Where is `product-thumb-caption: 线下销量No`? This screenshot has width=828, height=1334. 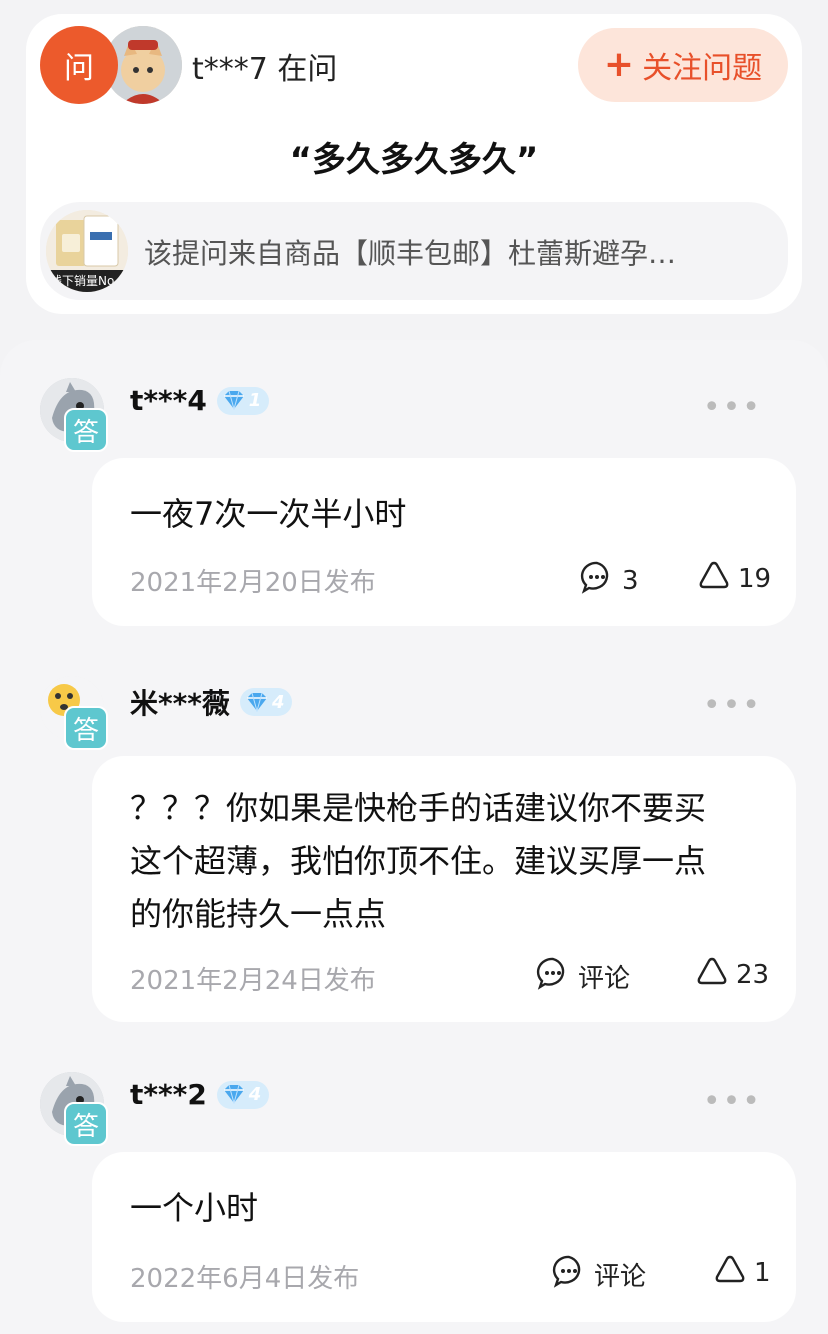 product-thumb-caption: 线下销量No is located at coordinates (82, 281).